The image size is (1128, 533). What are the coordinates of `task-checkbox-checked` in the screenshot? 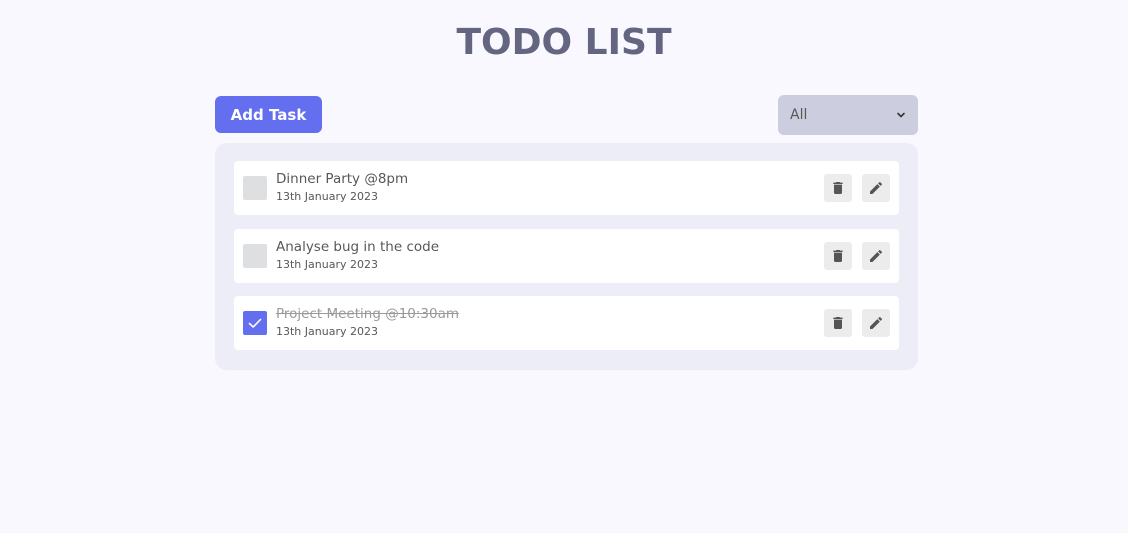 It's located at (255, 323).